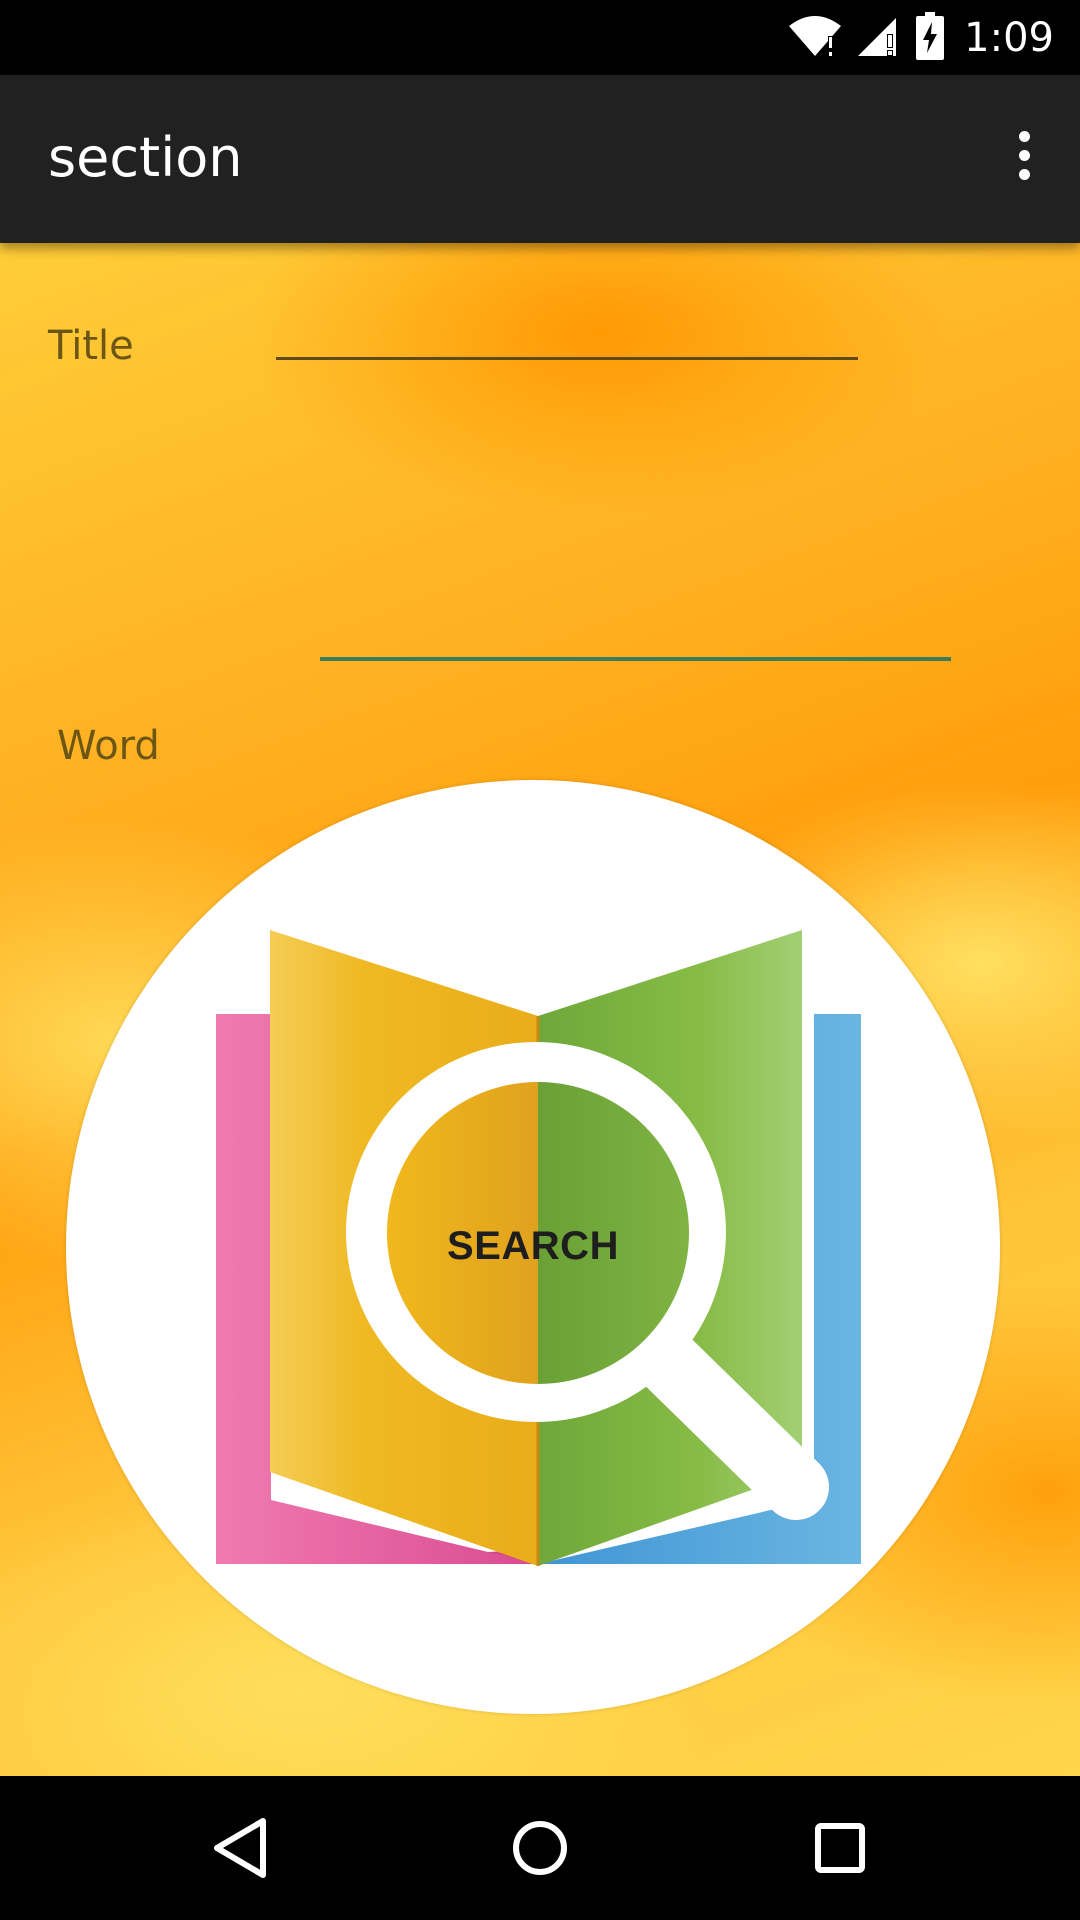 The height and width of the screenshot is (1920, 1080). Describe the element at coordinates (879, 38) in the screenshot. I see `cell-signal-icon` at that location.